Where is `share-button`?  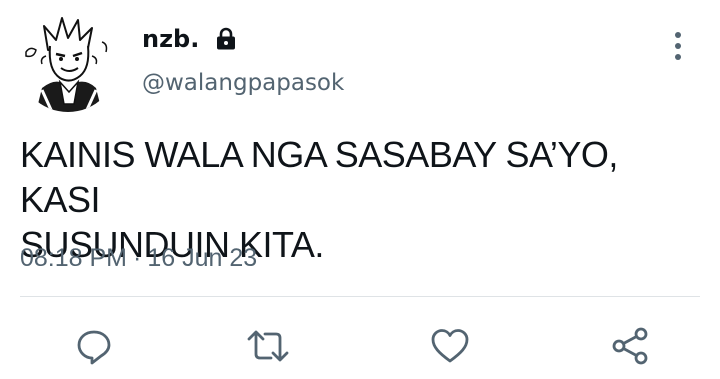 share-button is located at coordinates (630, 346).